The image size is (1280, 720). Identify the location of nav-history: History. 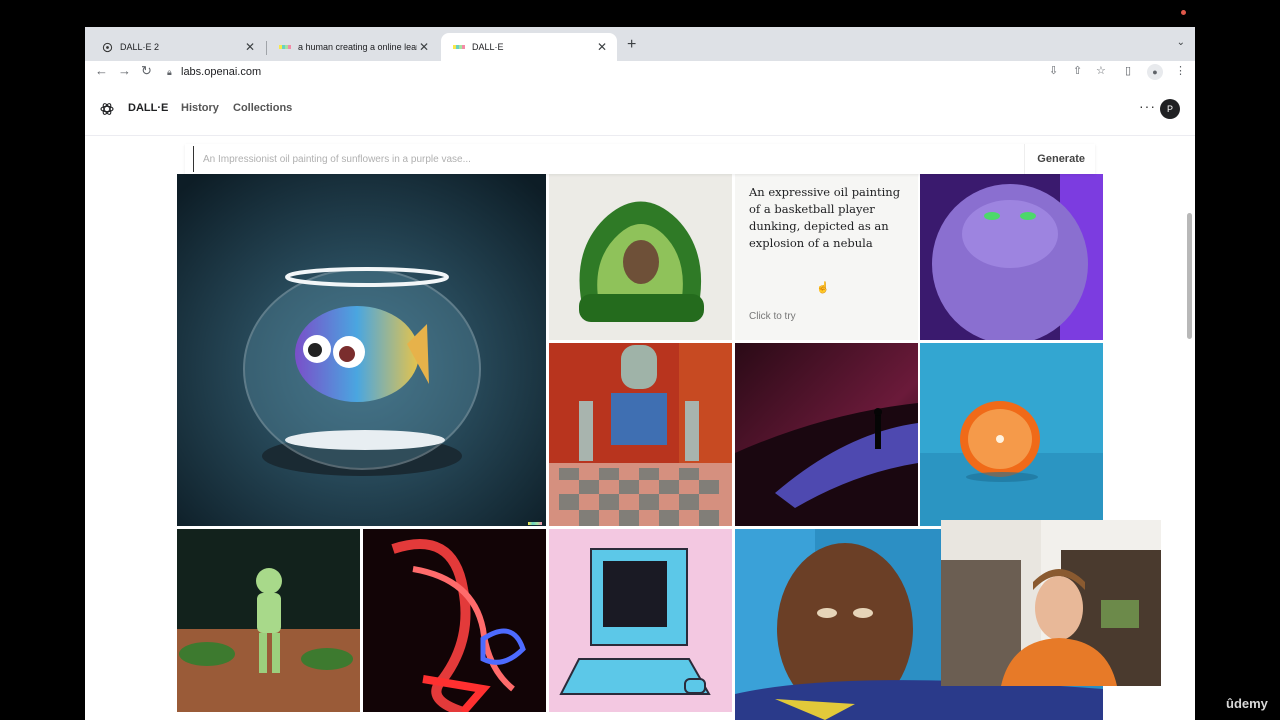
(200, 108).